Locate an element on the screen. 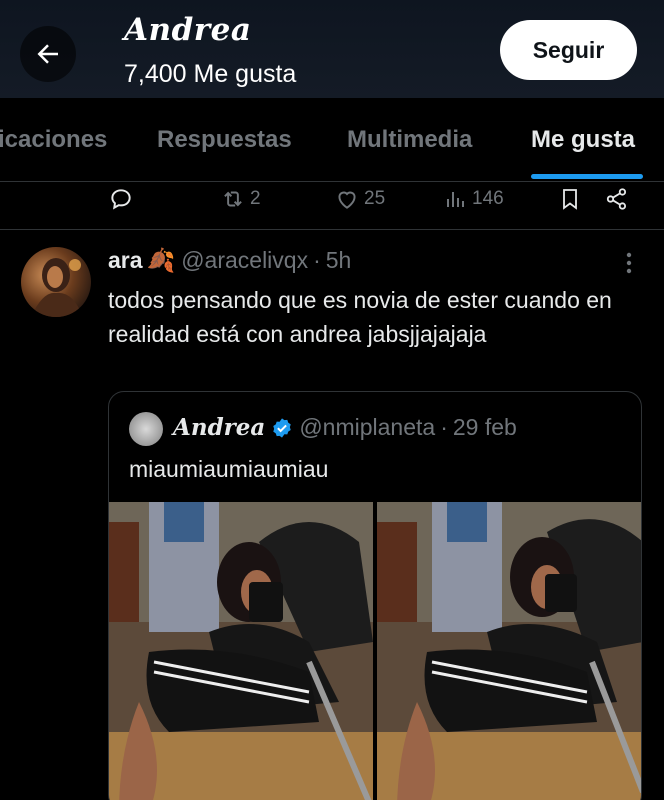 Image resolution: width=664 pixels, height=800 pixels. tab-respuestas: Respuestas is located at coordinates (224, 140).